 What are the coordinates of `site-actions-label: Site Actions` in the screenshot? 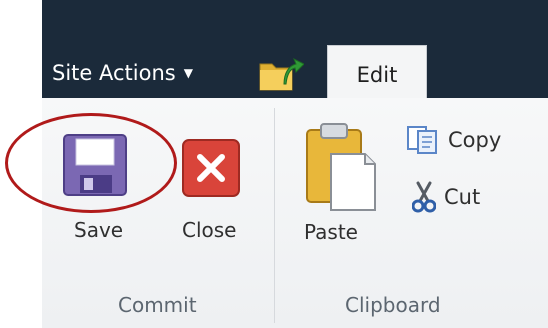 It's located at (114, 73).